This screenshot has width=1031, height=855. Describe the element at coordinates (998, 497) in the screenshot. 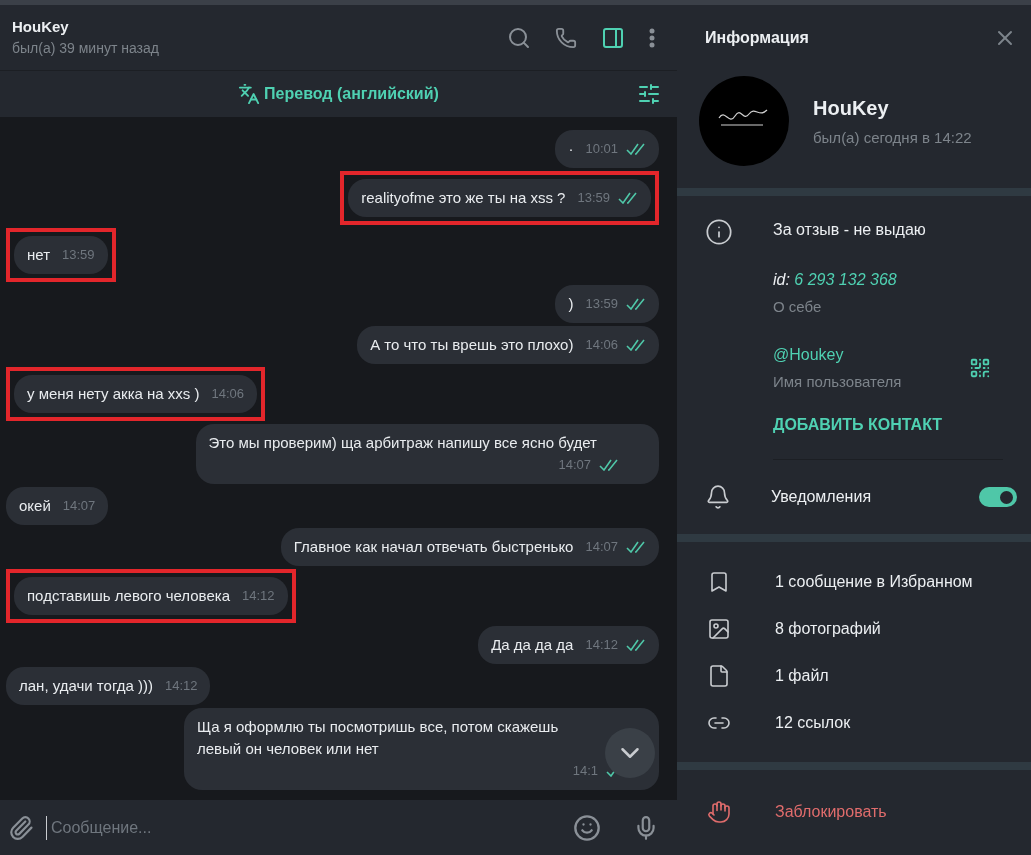

I see `notifications-toggle` at that location.